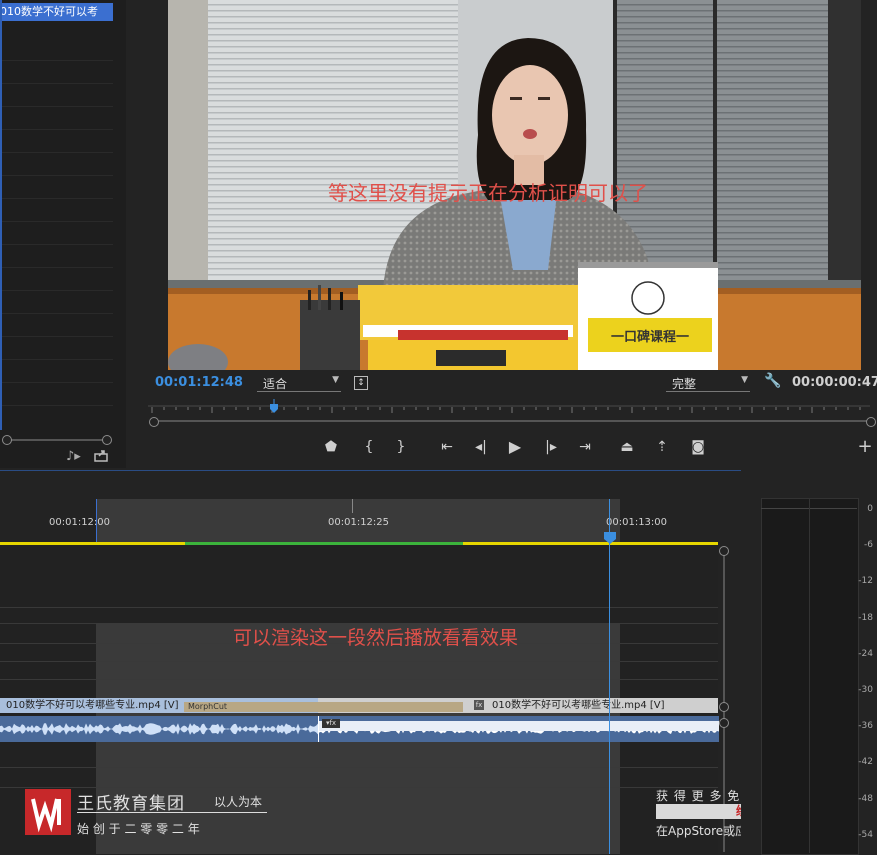 The image size is (877, 855). I want to click on safe-margin-icon: ↕, so click(361, 383).